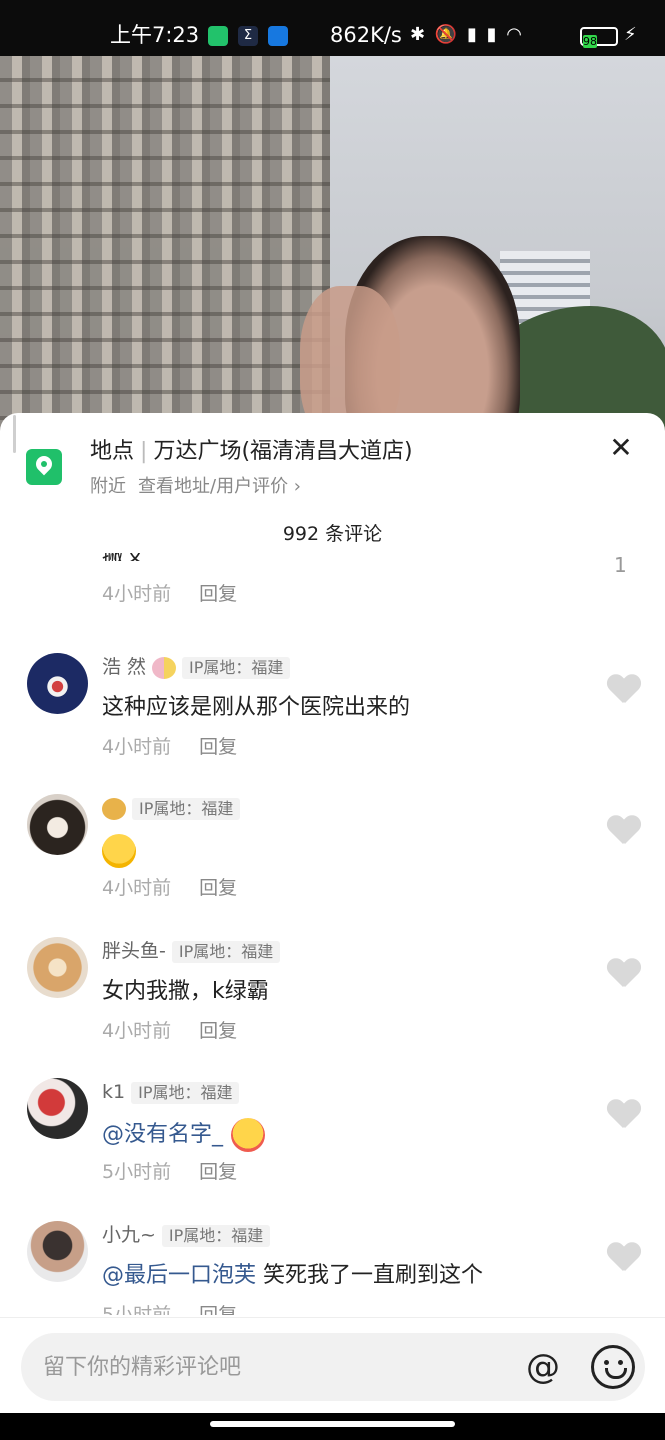 This screenshot has width=665, height=1440. I want to click on emoji-icon, so click(613, 1367).